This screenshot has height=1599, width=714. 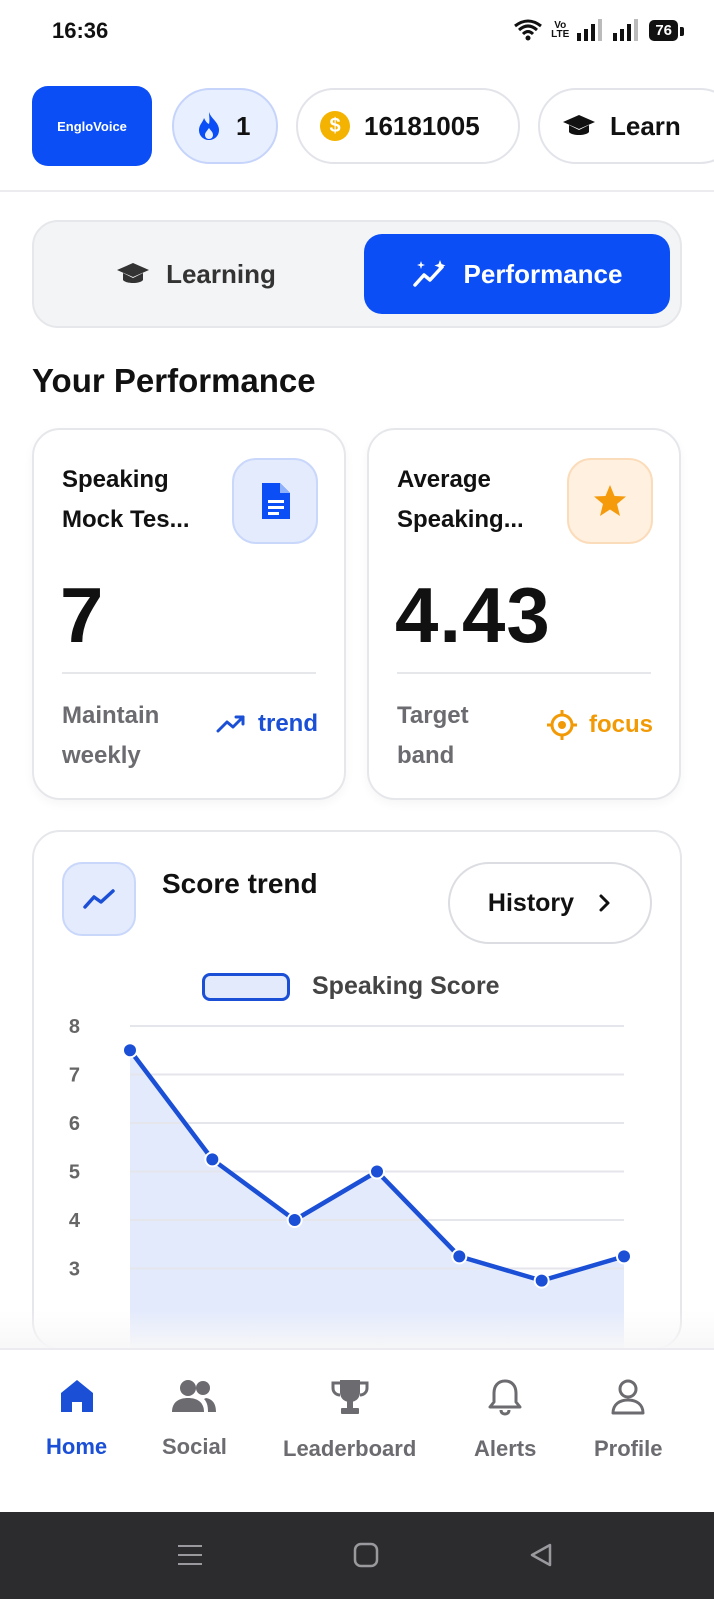 What do you see at coordinates (230, 724) in the screenshot?
I see `trending-up-icon` at bounding box center [230, 724].